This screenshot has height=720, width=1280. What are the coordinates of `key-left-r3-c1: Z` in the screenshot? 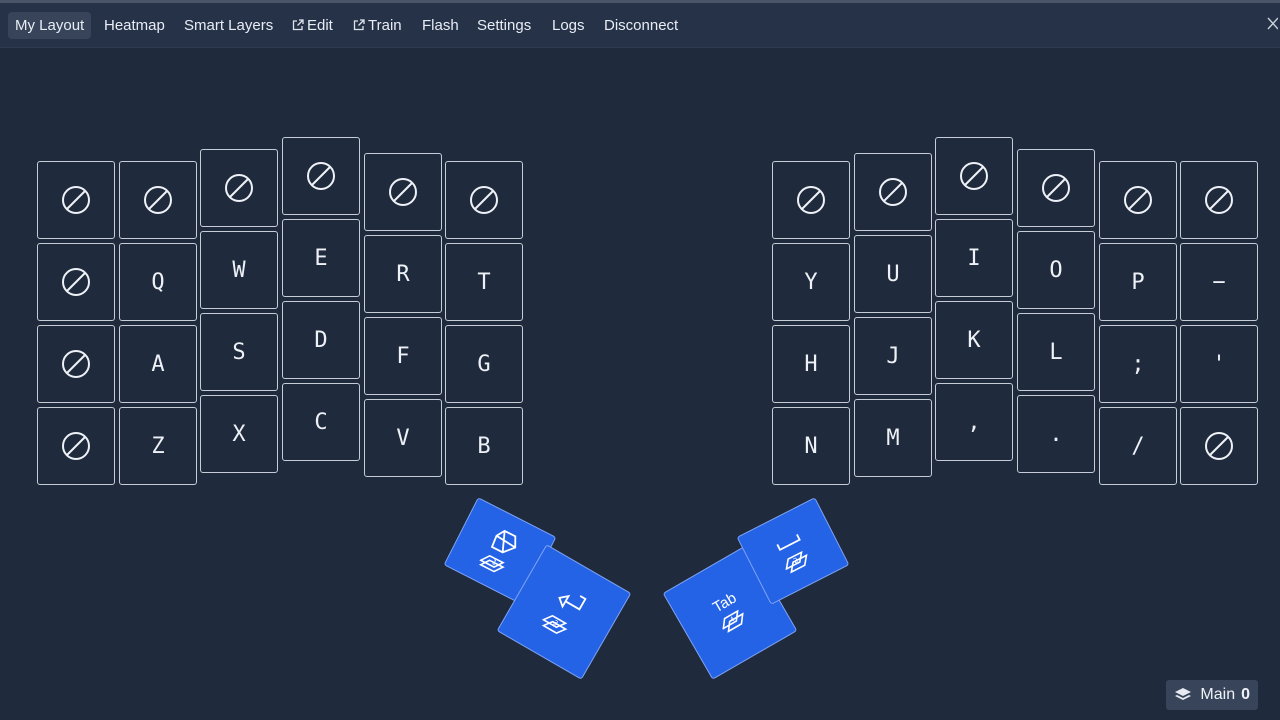 It's located at (158, 446).